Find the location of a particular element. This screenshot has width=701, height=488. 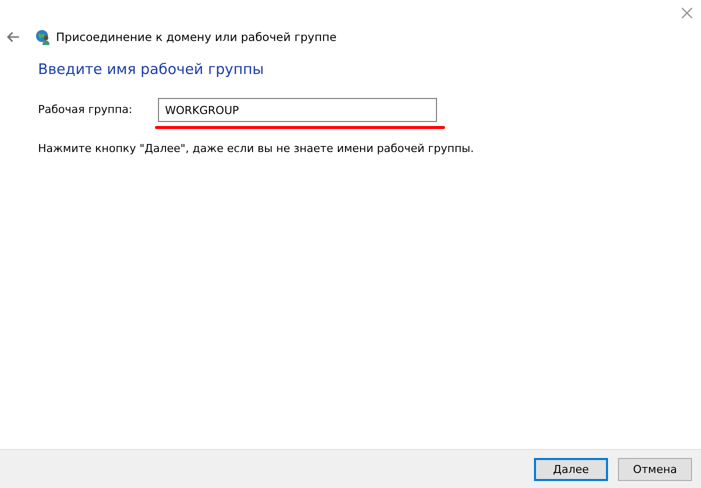

workgroup-input-field: WORKGROUP is located at coordinates (297, 110).